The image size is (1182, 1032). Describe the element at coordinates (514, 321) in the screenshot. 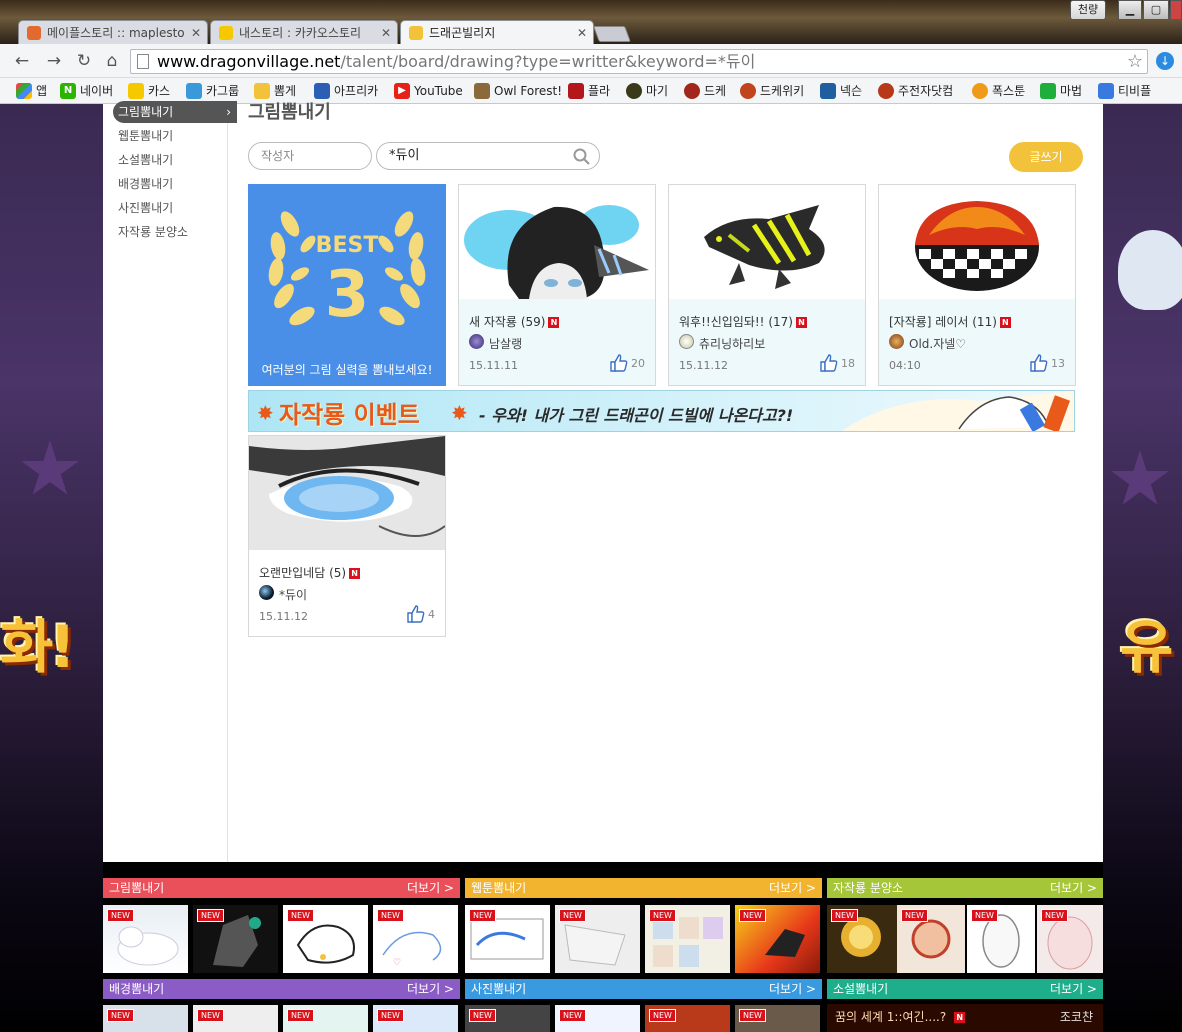

I see `post-title: 새 자작룡 (59) N` at that location.